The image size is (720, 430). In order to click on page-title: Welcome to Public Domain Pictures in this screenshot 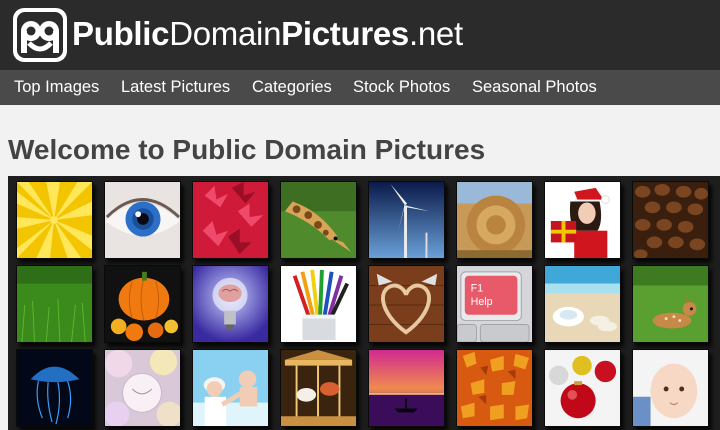, I will do `click(247, 149)`.